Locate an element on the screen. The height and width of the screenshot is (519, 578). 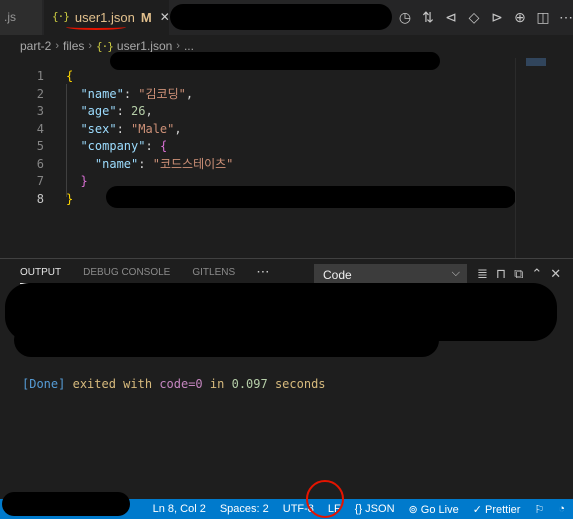
prettier-label: Prettier is located at coordinates (503, 509).